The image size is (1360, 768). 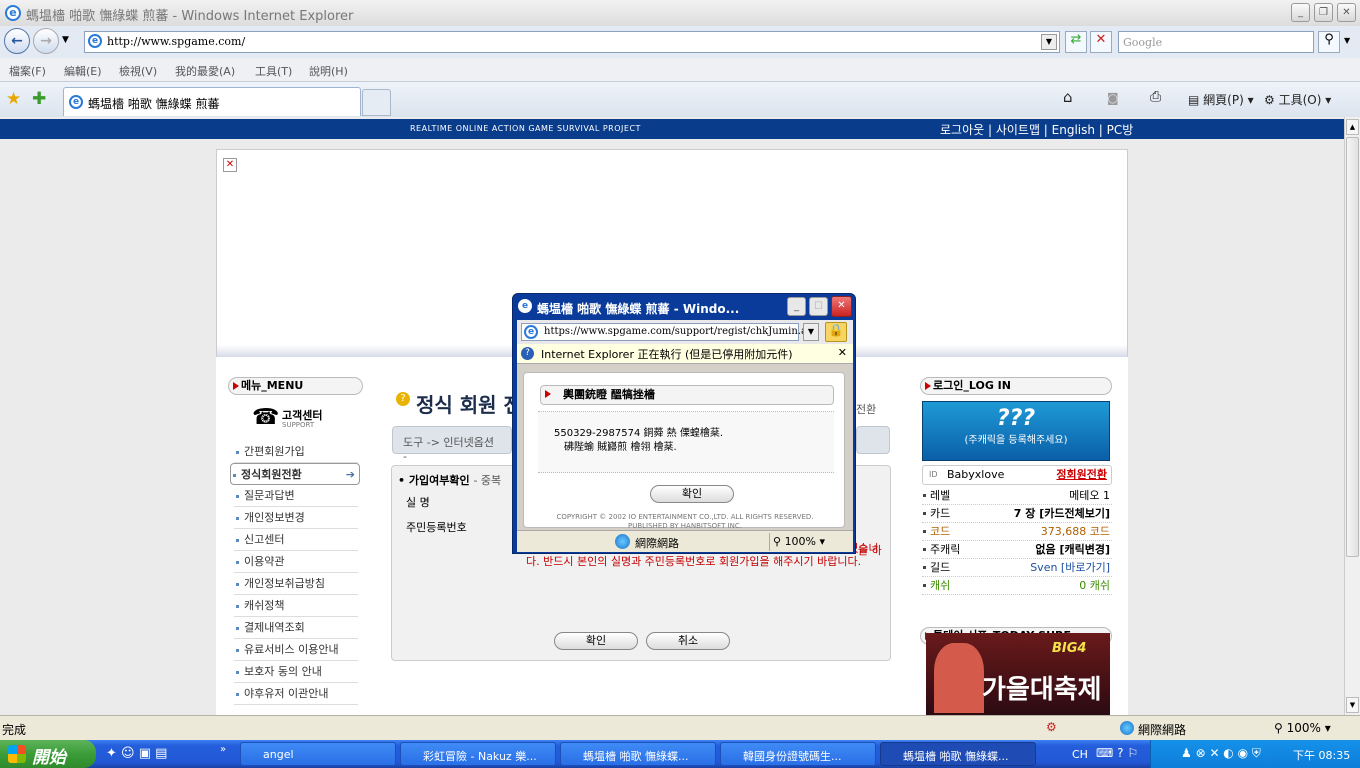 I want to click on stop-icon: ✕, so click(x=1101, y=42).